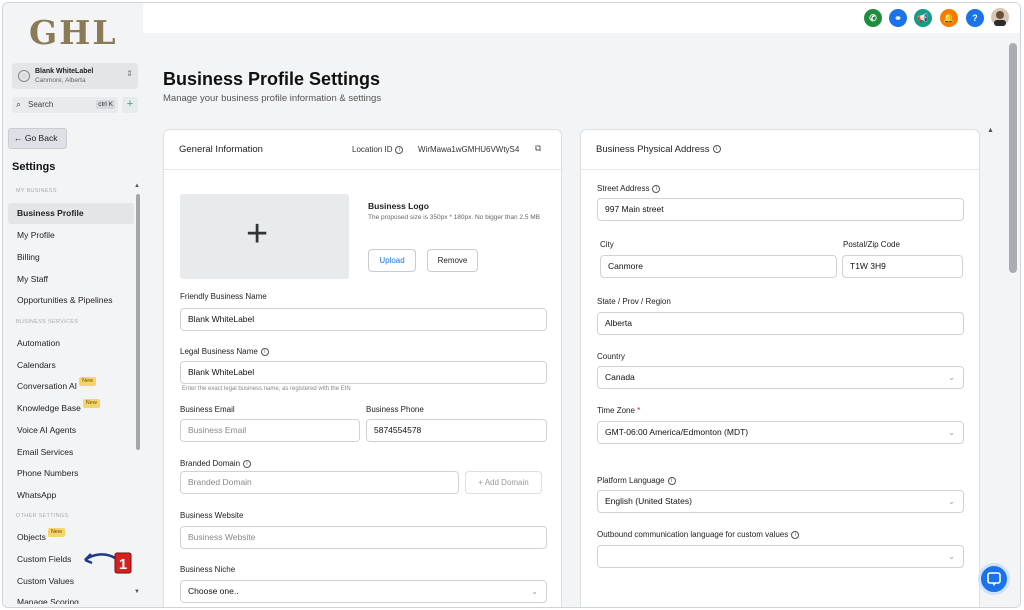 The height and width of the screenshot is (610, 1024). Describe the element at coordinates (73, 32) in the screenshot. I see `brand-logo: GHL` at that location.